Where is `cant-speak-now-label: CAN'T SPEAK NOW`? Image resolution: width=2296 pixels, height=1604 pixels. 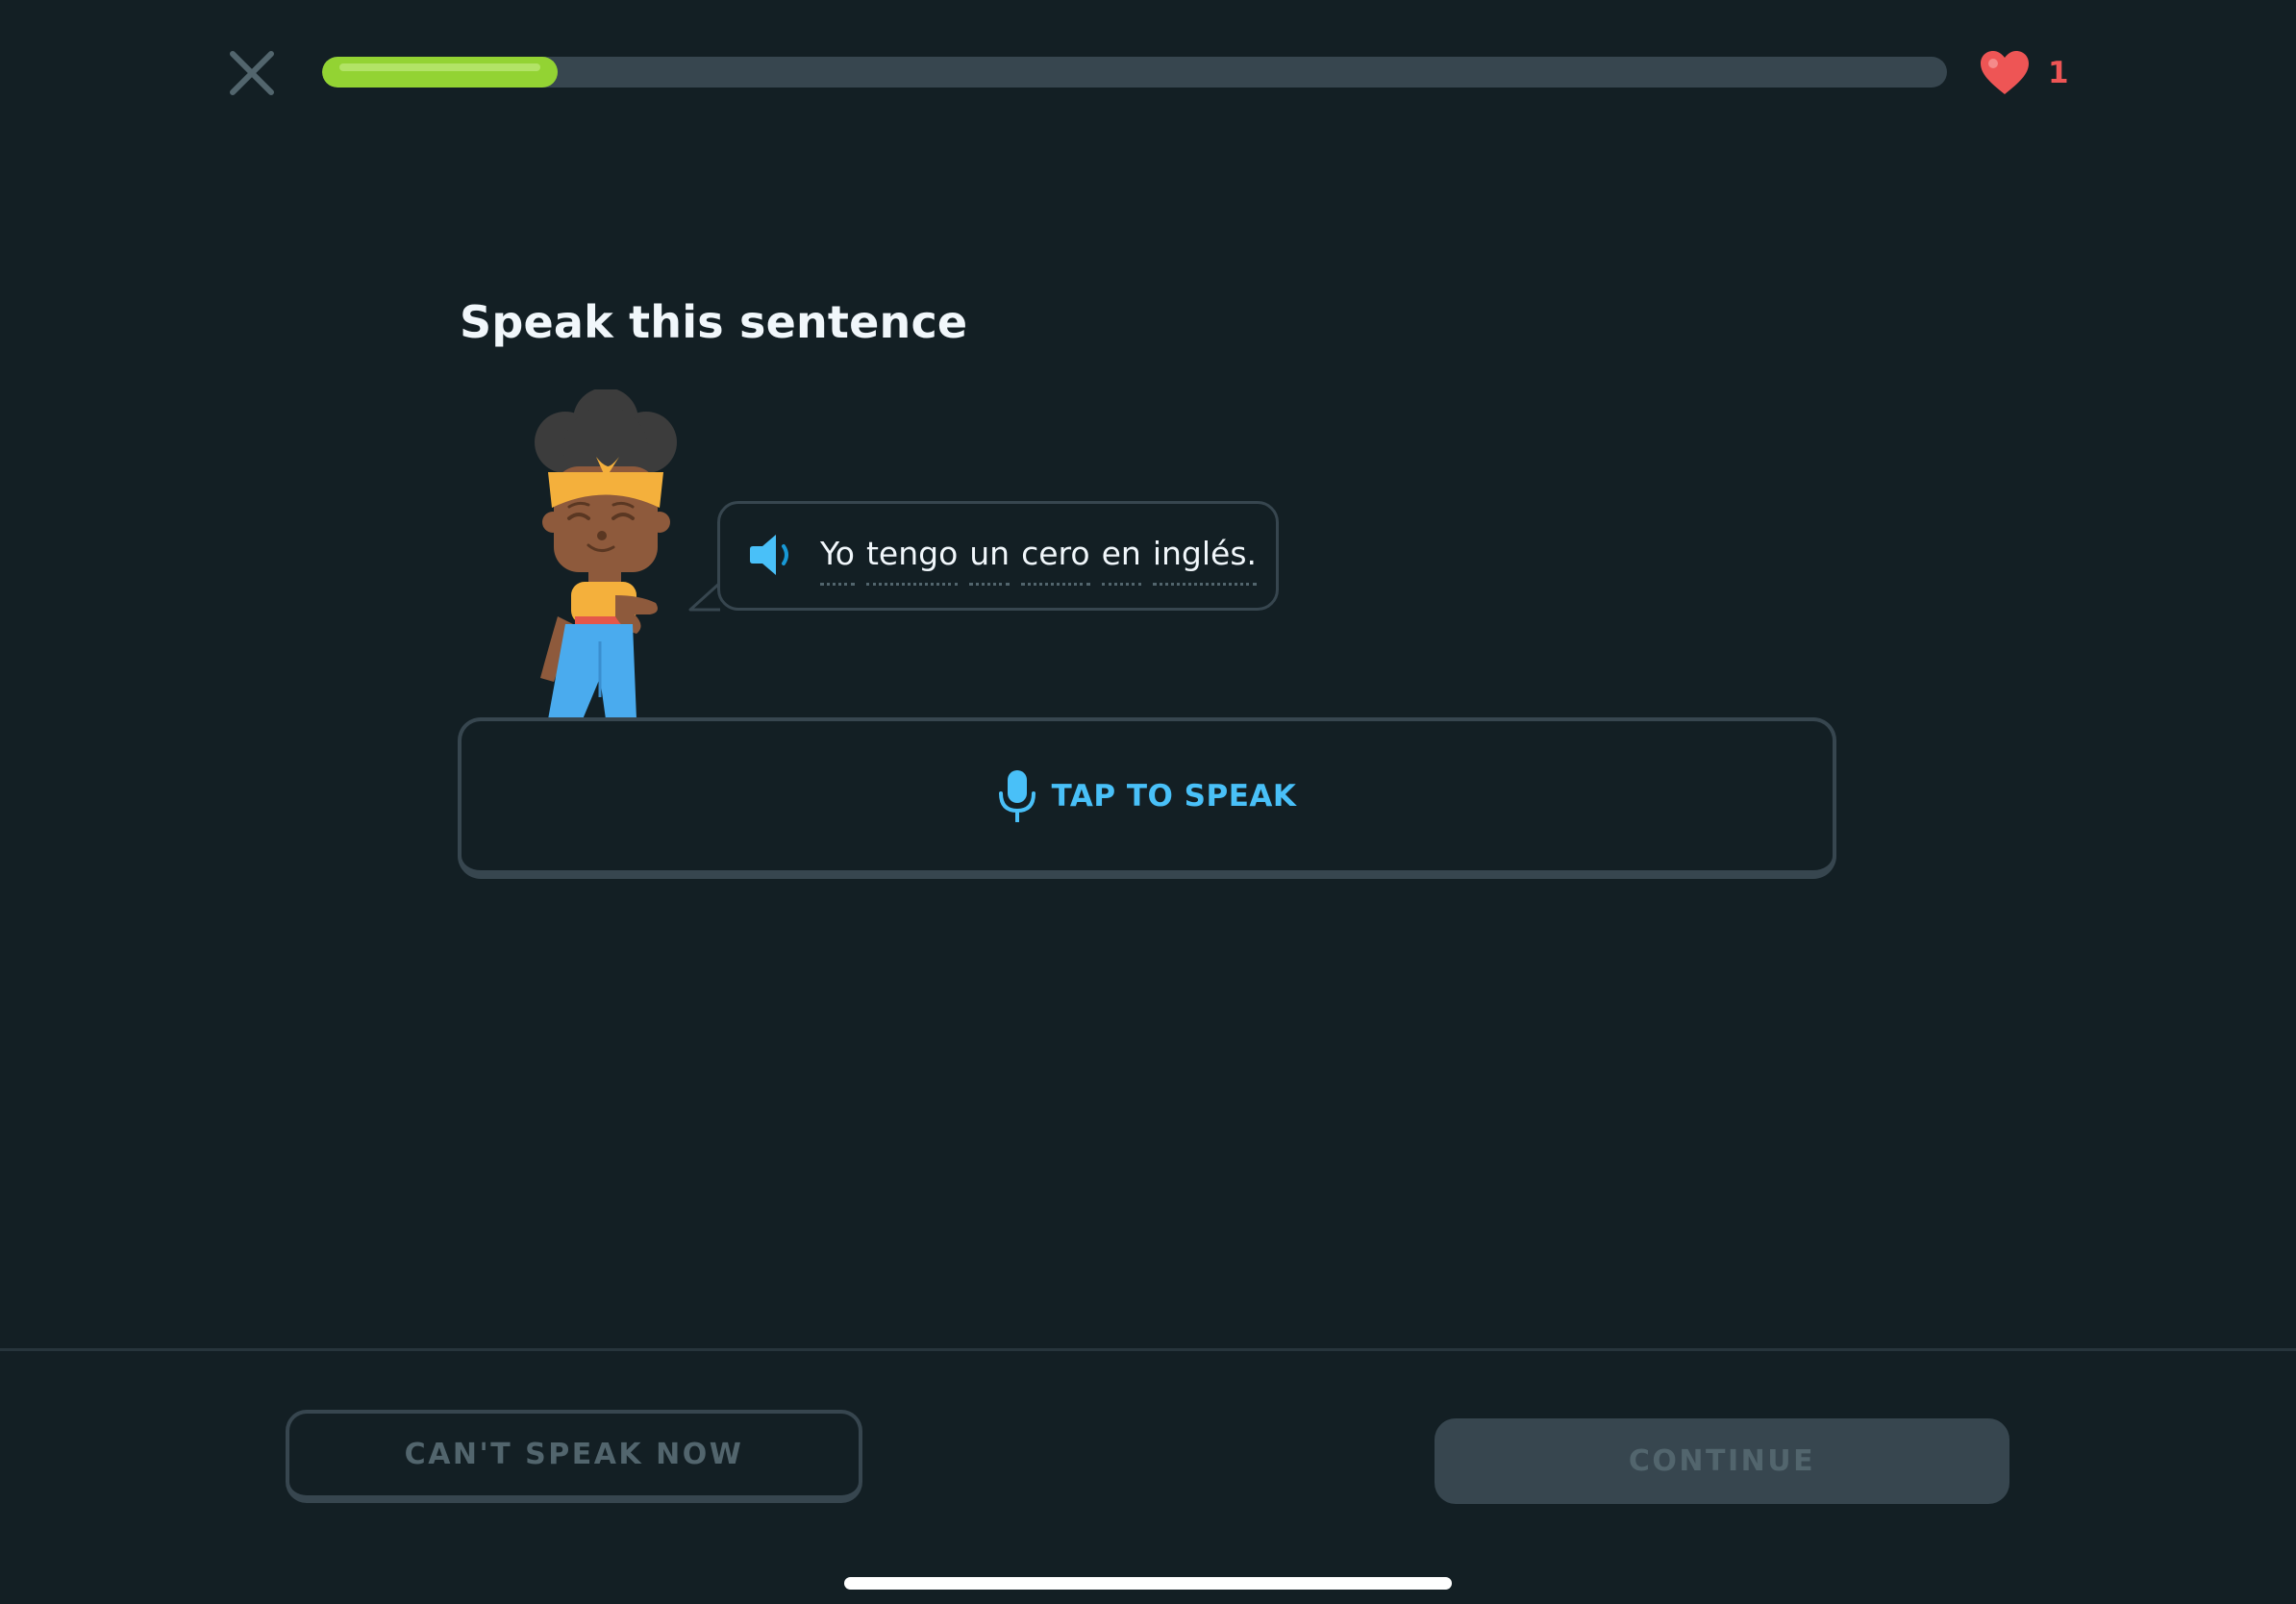 cant-speak-now-label: CAN'T SPEAK NOW is located at coordinates (574, 1454).